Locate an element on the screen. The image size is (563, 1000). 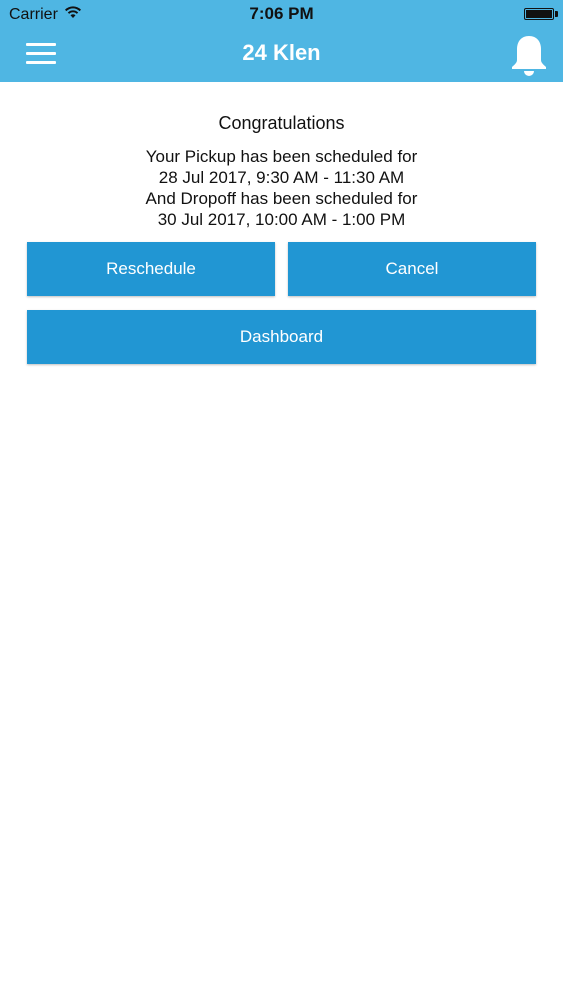
reschedule-button: Reschedule is located at coordinates (151, 269).